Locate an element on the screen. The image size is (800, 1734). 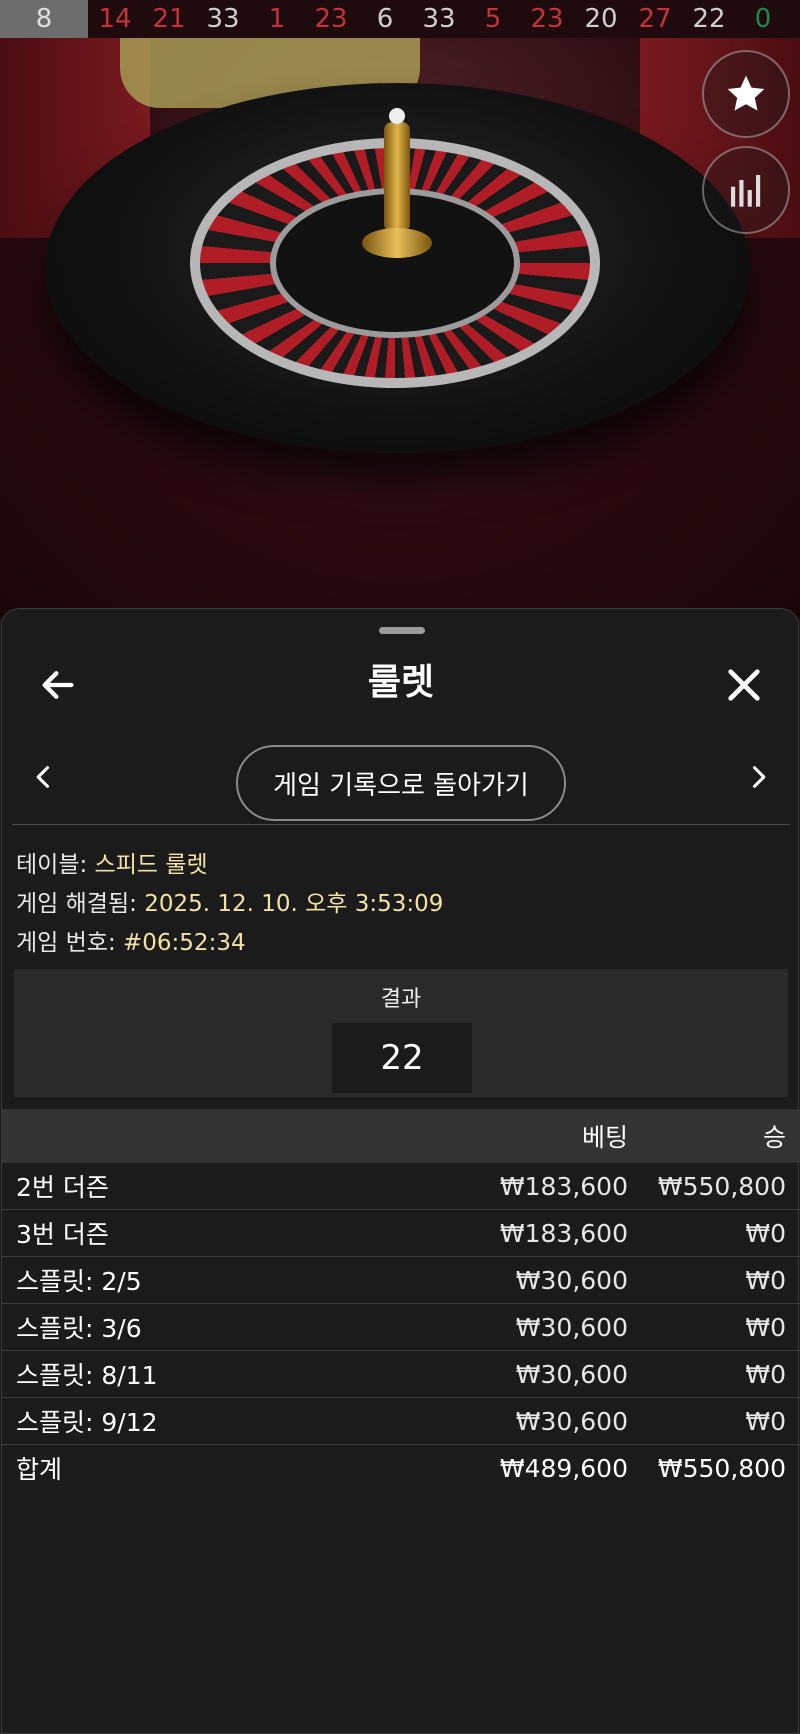
history-result: 20 is located at coordinates (601, 19).